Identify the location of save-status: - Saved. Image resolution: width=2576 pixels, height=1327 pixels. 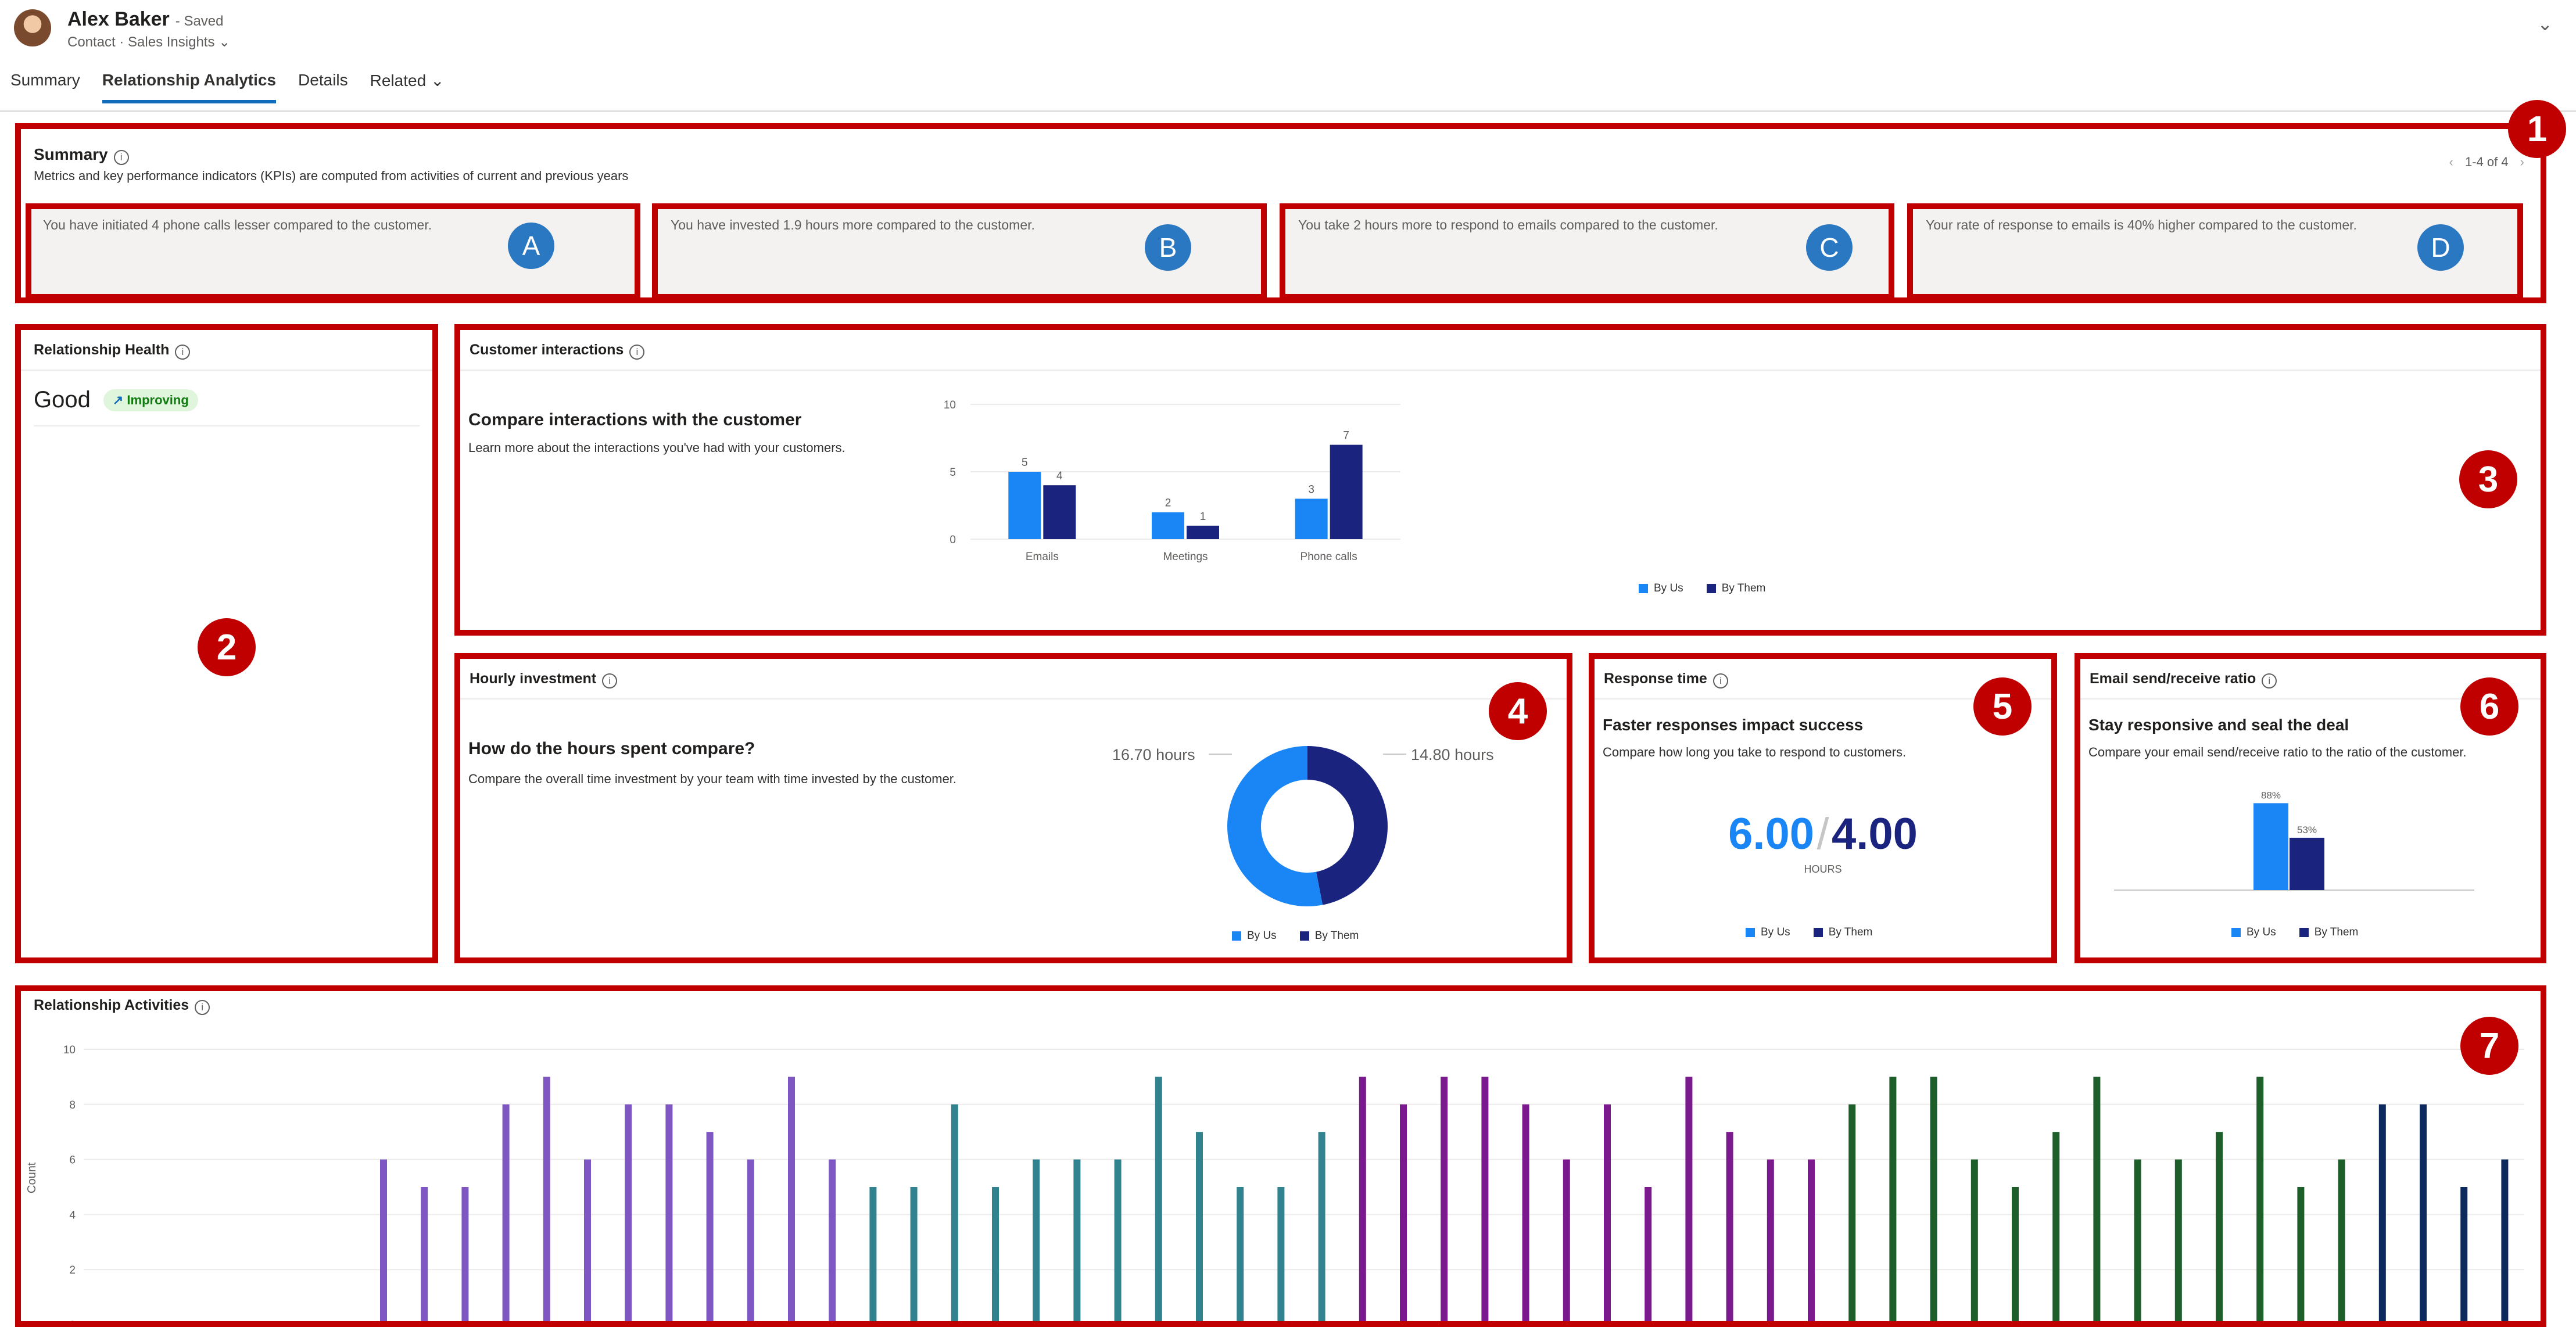
(199, 21).